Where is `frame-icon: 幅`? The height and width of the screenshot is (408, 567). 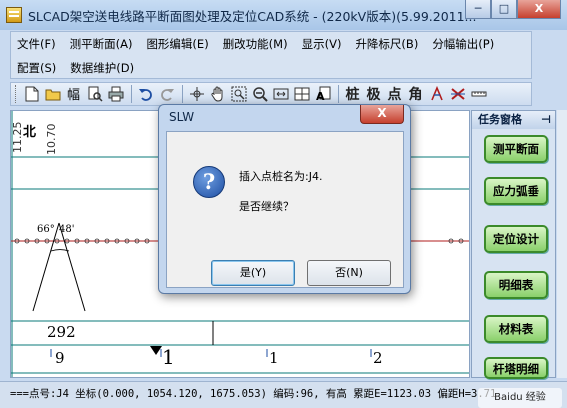
frame-icon: 幅 is located at coordinates (73, 94).